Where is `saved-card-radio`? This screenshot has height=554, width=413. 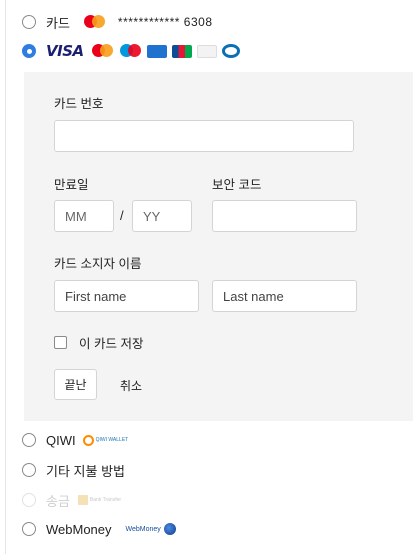
saved-card-radio is located at coordinates (29, 22).